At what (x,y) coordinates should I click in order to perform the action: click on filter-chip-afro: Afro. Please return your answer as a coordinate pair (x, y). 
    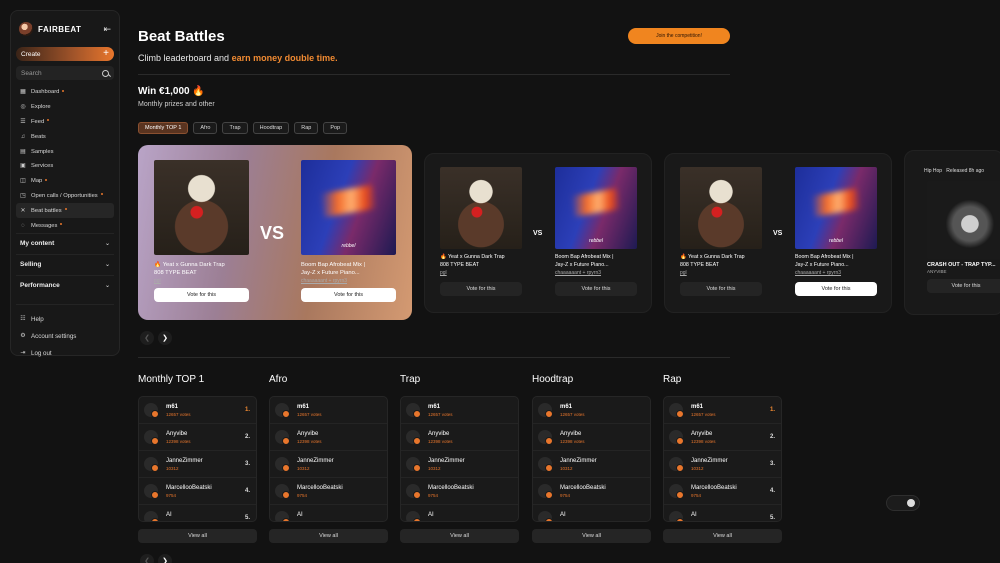
    Looking at the image, I should click on (205, 128).